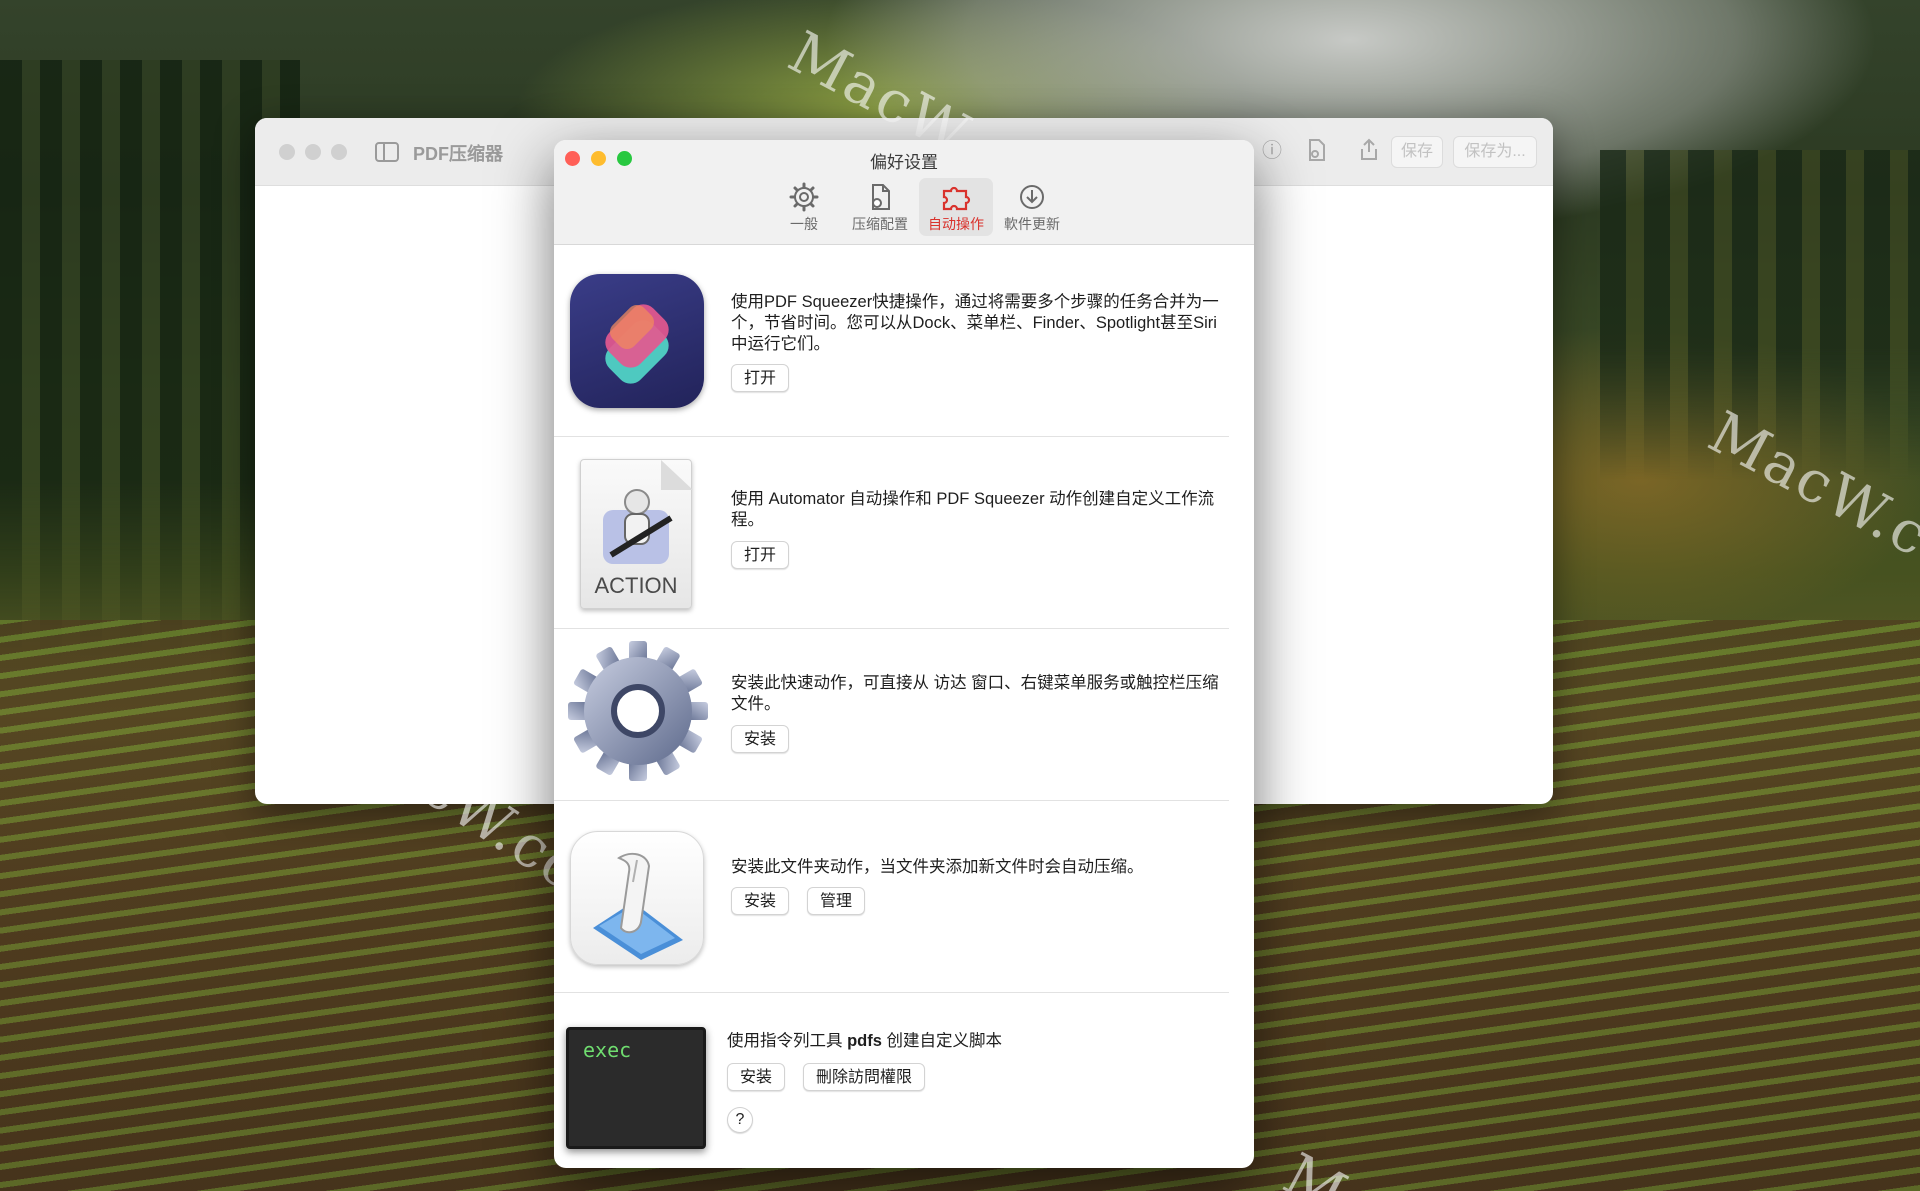  What do you see at coordinates (740, 1120) in the screenshot?
I see `help-button: ?` at bounding box center [740, 1120].